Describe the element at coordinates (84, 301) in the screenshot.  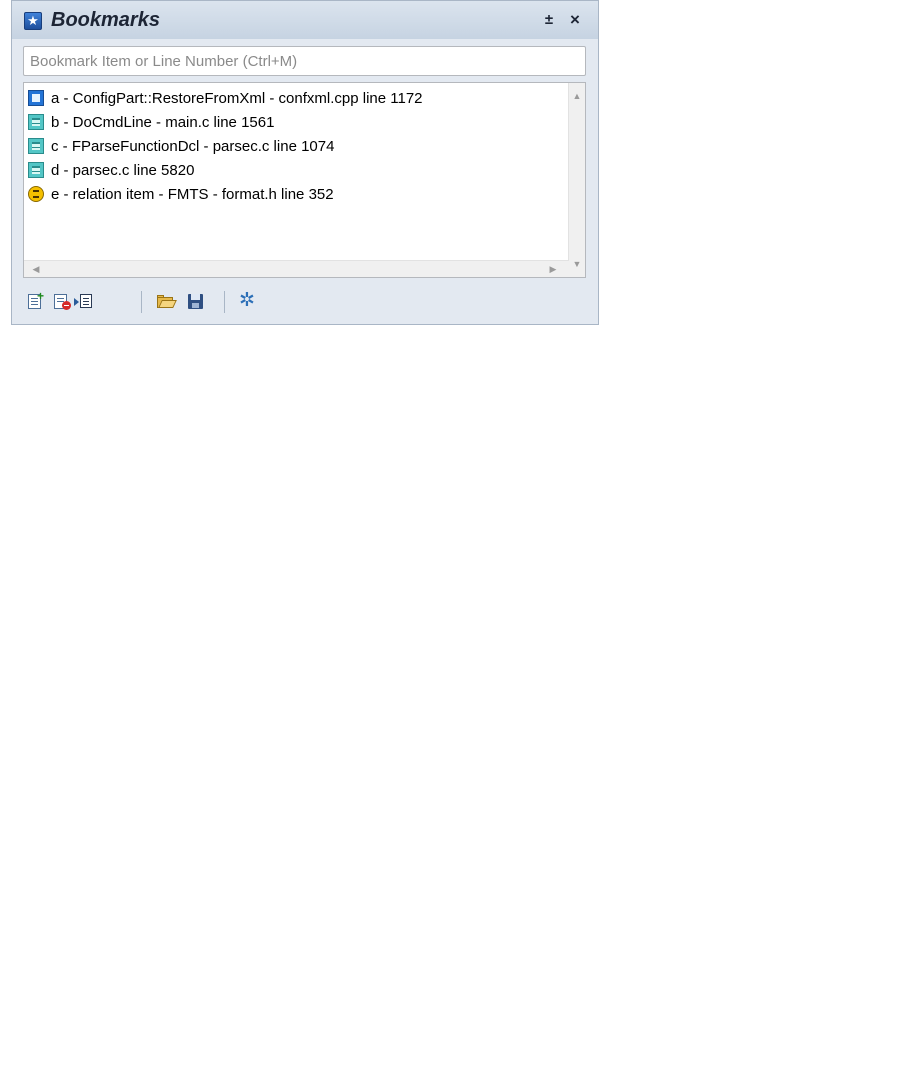
I see `go-to-bookmark-icon` at that location.